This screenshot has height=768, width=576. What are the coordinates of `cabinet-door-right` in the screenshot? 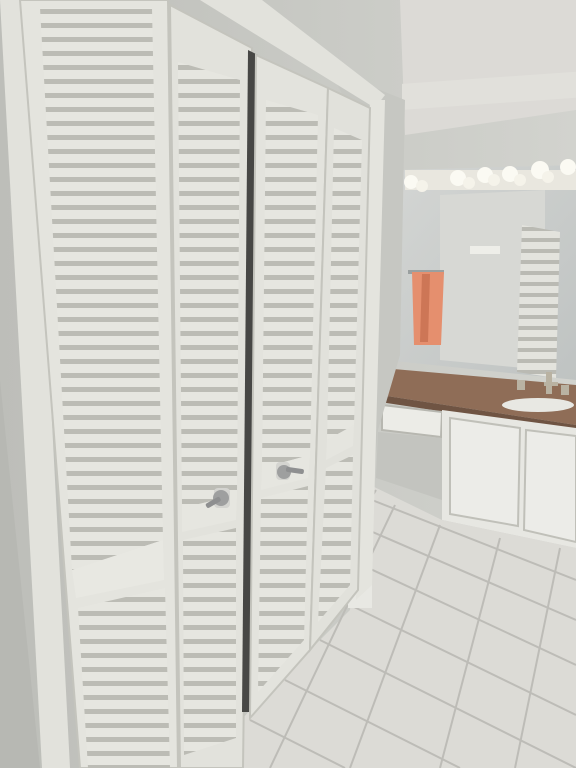 It's located at (549, 486).